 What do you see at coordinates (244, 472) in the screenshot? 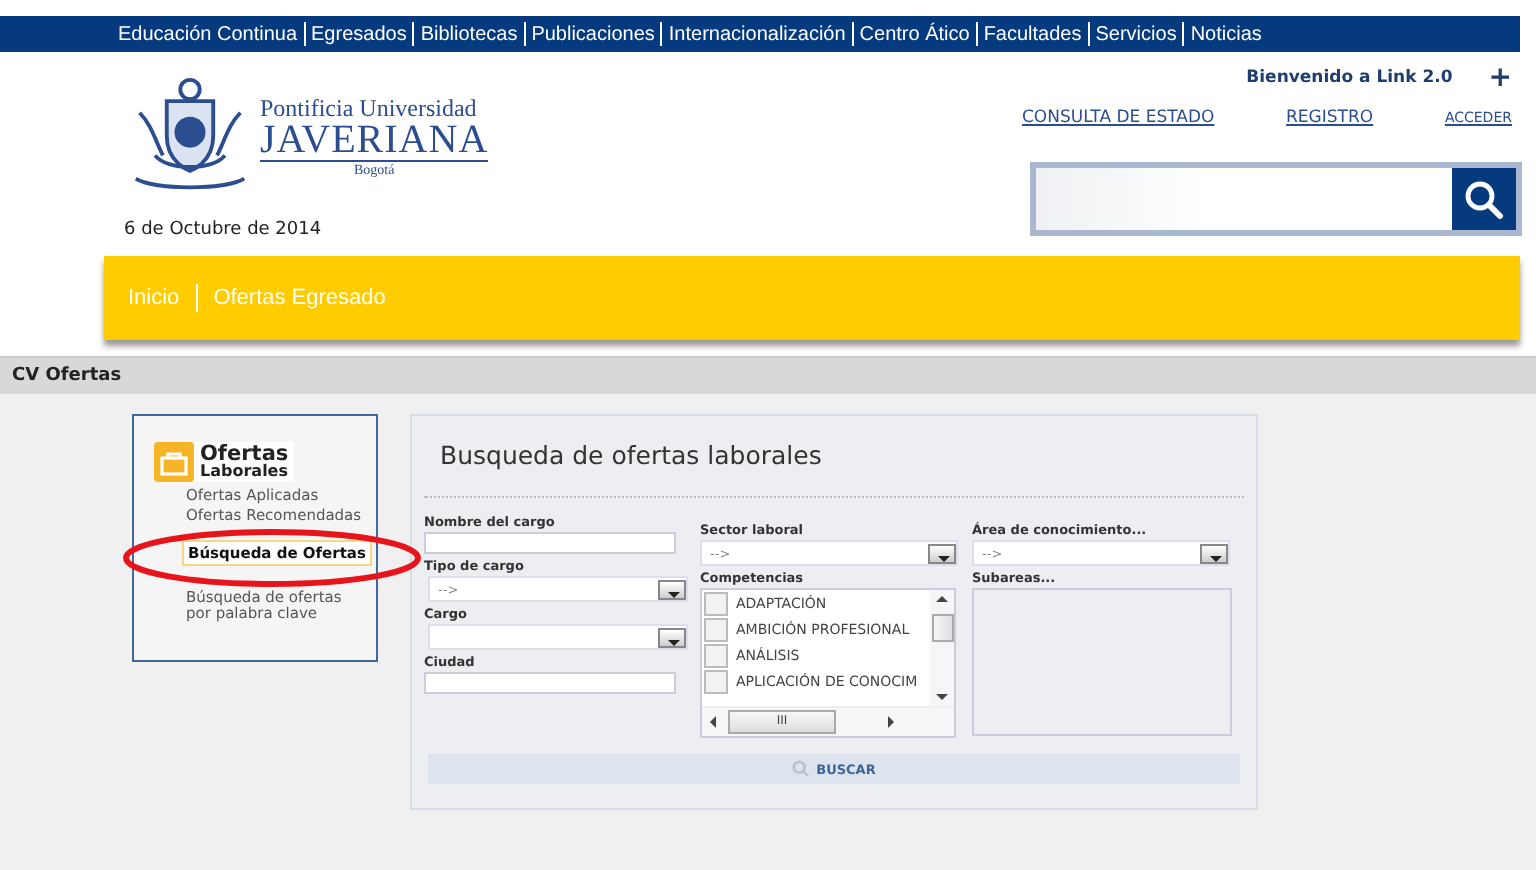
I see `sidebar-subtitle: Laborales` at bounding box center [244, 472].